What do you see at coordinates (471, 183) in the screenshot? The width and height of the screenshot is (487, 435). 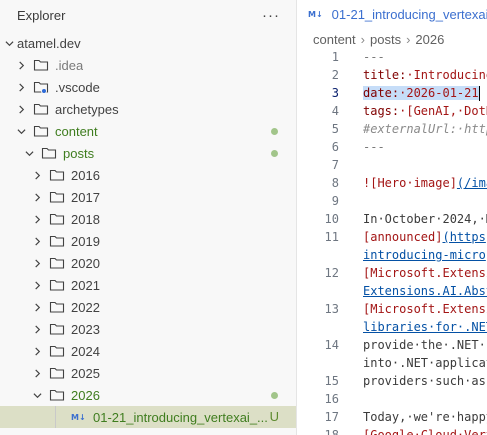 I see `markdown-link-url: (/ima` at bounding box center [471, 183].